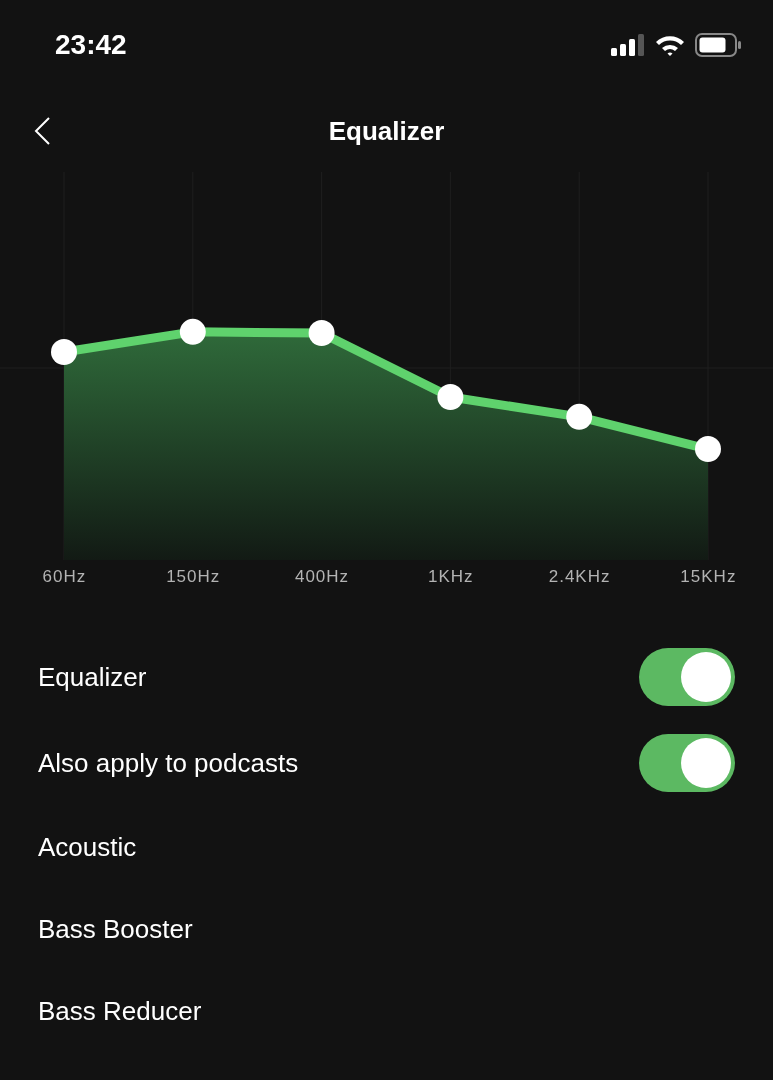 This screenshot has height=1080, width=773. I want to click on back-icon, so click(42, 131).